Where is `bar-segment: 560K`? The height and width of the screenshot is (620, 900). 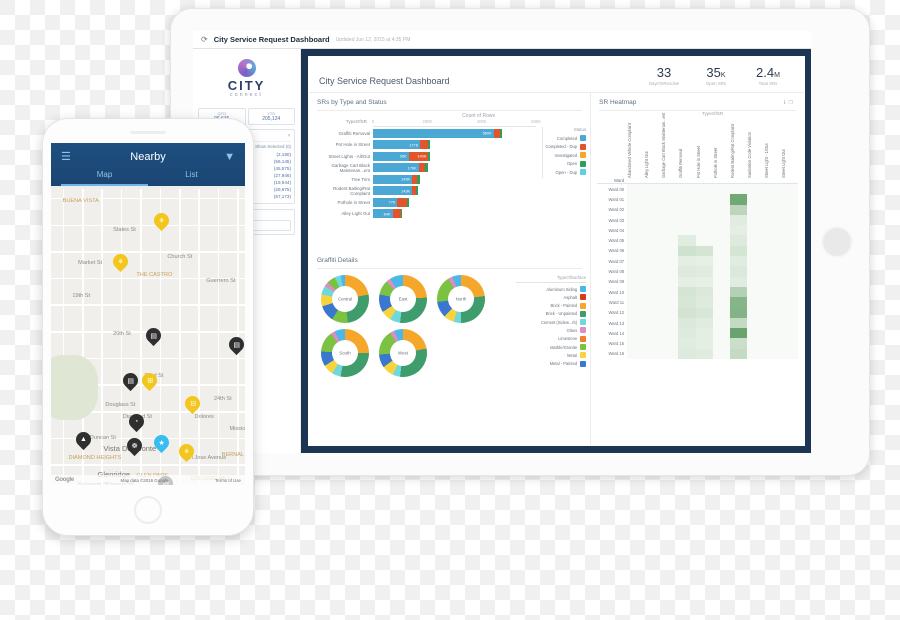 bar-segment: 560K is located at coordinates (433, 133).